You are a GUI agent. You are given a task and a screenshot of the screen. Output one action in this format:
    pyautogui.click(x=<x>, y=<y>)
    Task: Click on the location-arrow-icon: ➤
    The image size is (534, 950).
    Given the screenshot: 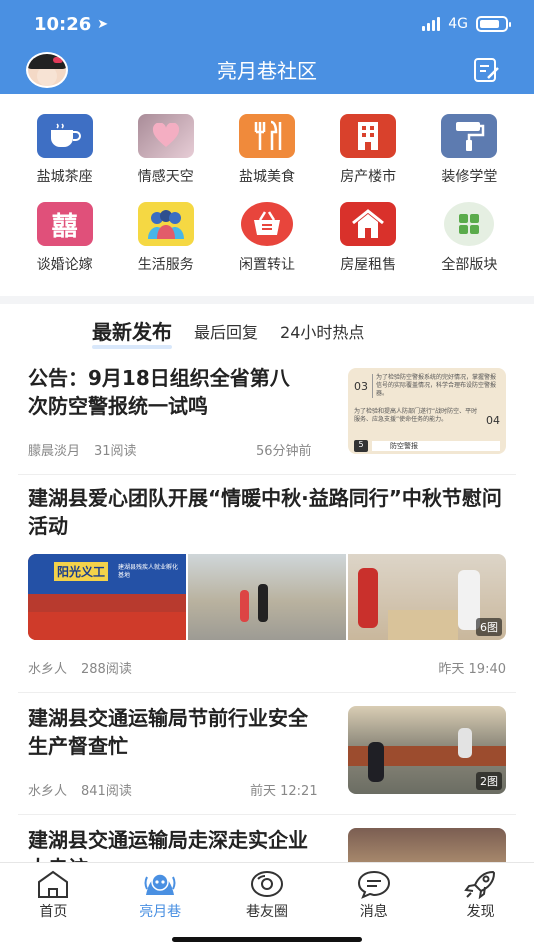 What is the action you would take?
    pyautogui.click(x=103, y=24)
    